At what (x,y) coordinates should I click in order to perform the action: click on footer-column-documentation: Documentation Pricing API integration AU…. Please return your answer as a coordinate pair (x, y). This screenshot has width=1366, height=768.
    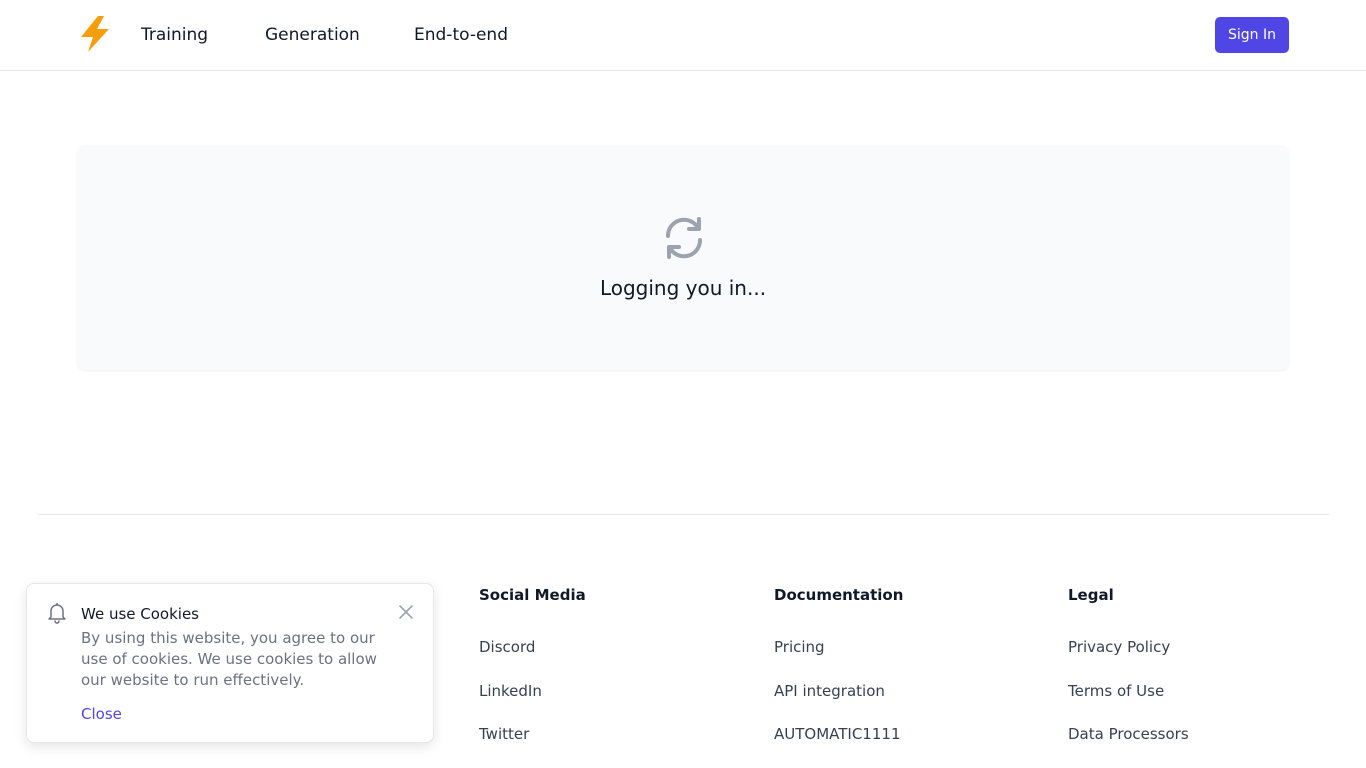
    Looking at the image, I should click on (894, 664).